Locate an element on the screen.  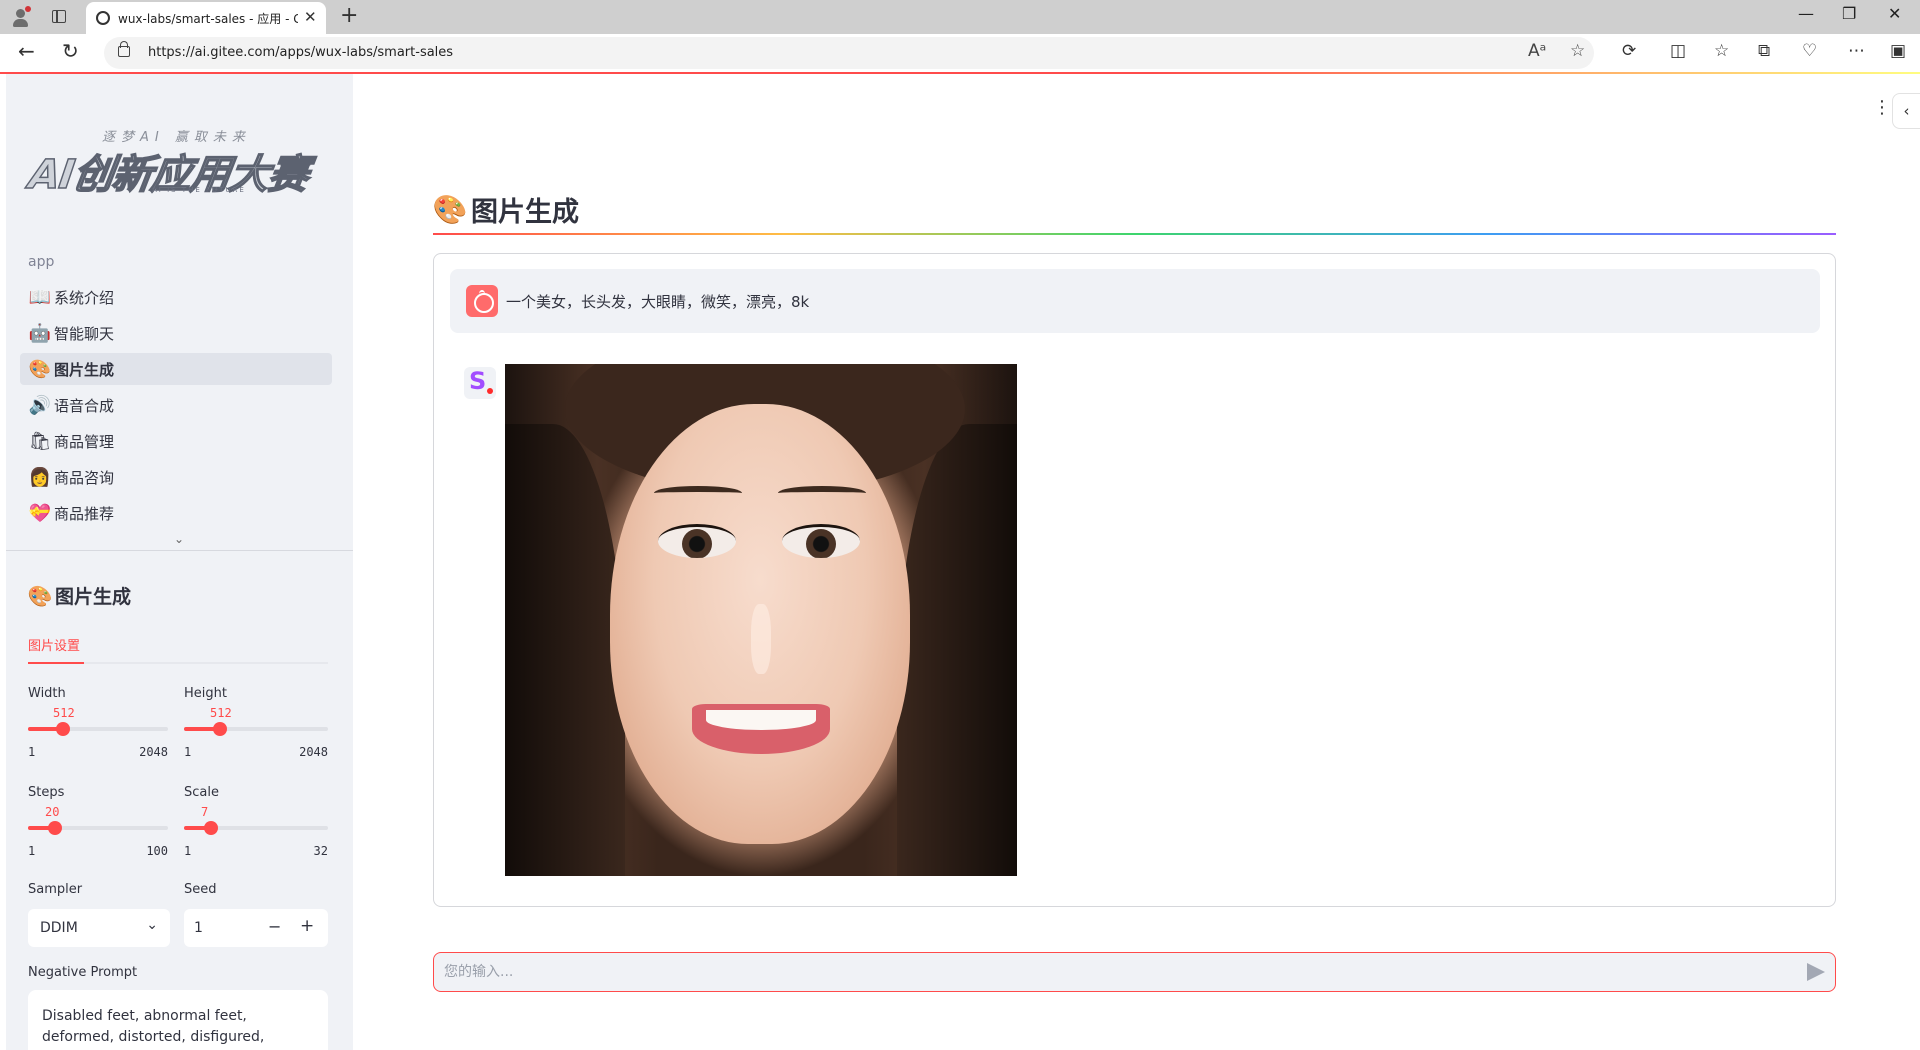
browser-tab: wux-labs/smart-sales - 应用 - Gitee ✕ is located at coordinates (206, 18).